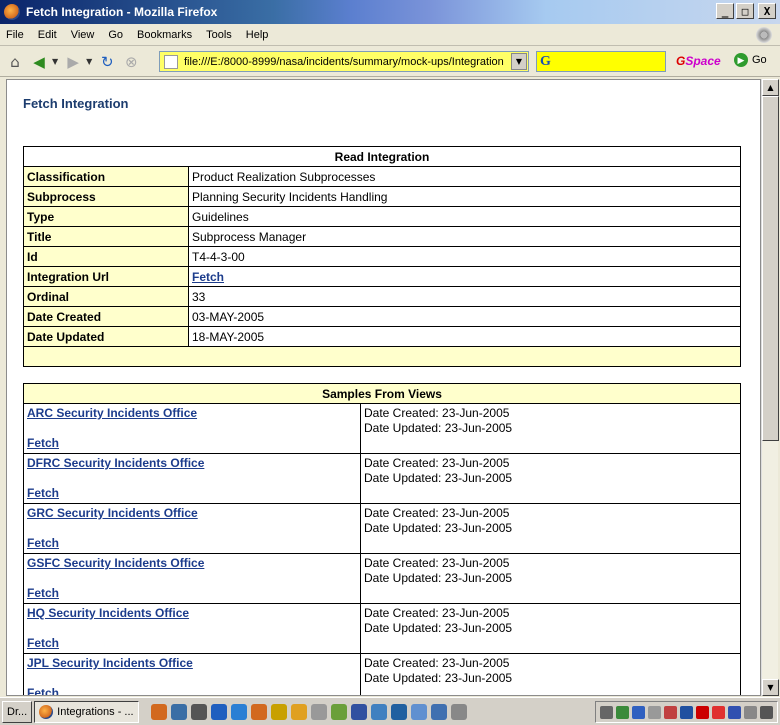  What do you see at coordinates (106, 196) in the screenshot?
I see `row-label: Subprocess` at bounding box center [106, 196].